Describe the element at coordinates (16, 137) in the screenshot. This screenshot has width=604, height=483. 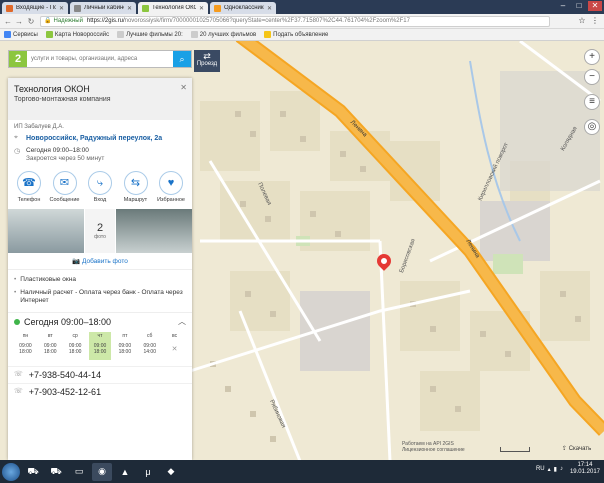
I see `location-icon: ⌖` at that location.